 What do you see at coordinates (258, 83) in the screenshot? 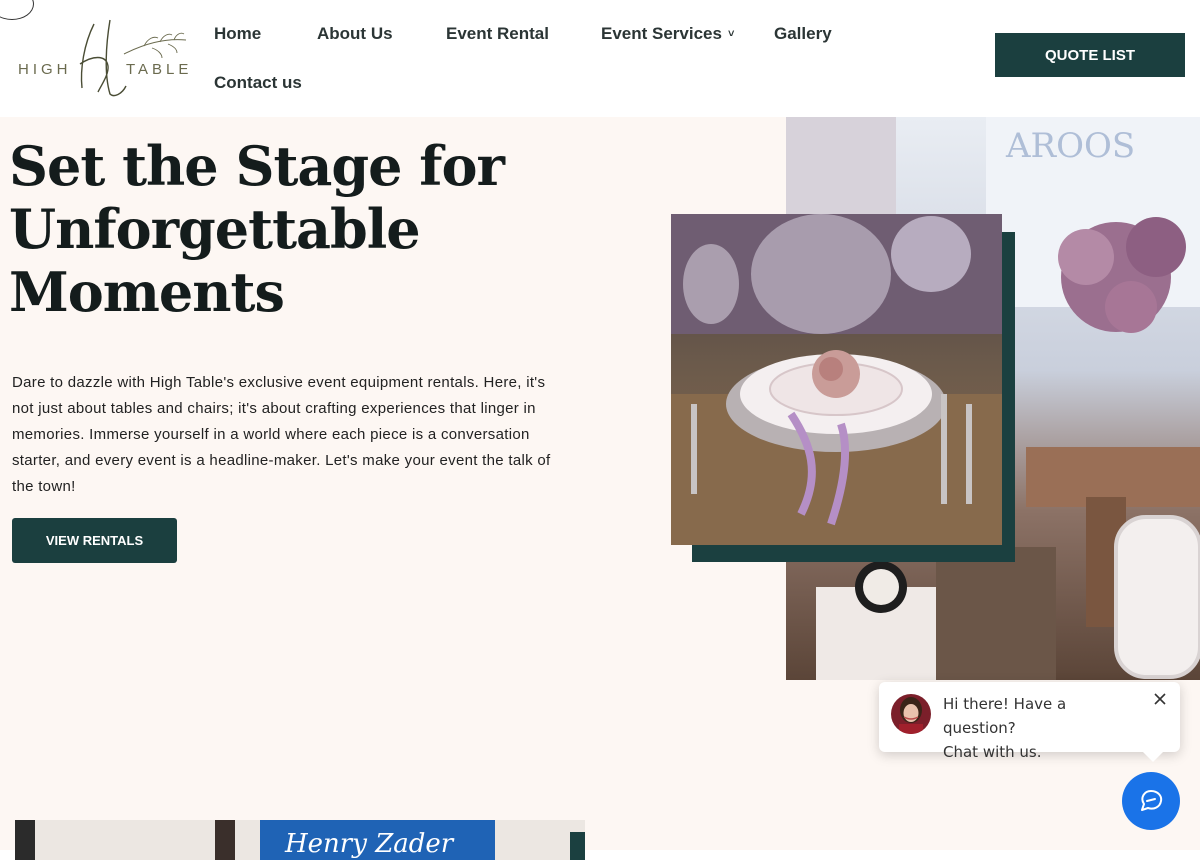
I see `nav-contact-us: Contact us` at bounding box center [258, 83].